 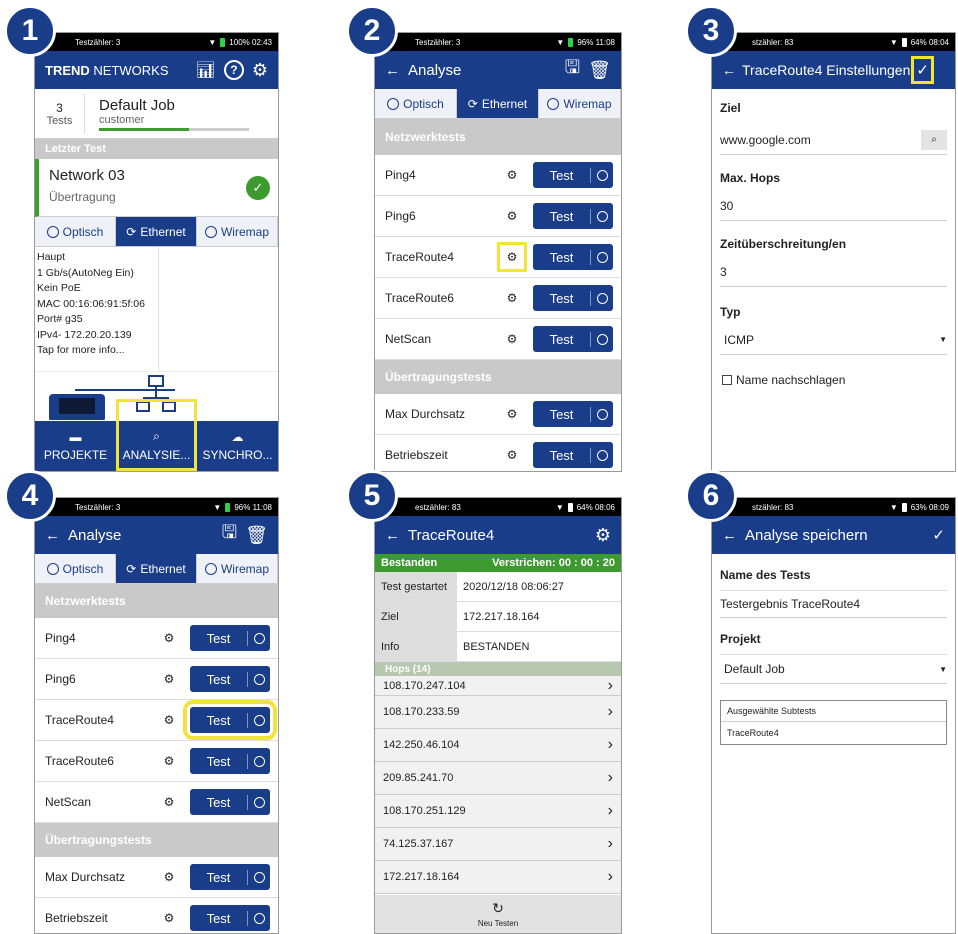 I want to click on type-select: ICMP ▼, so click(x=833, y=340).